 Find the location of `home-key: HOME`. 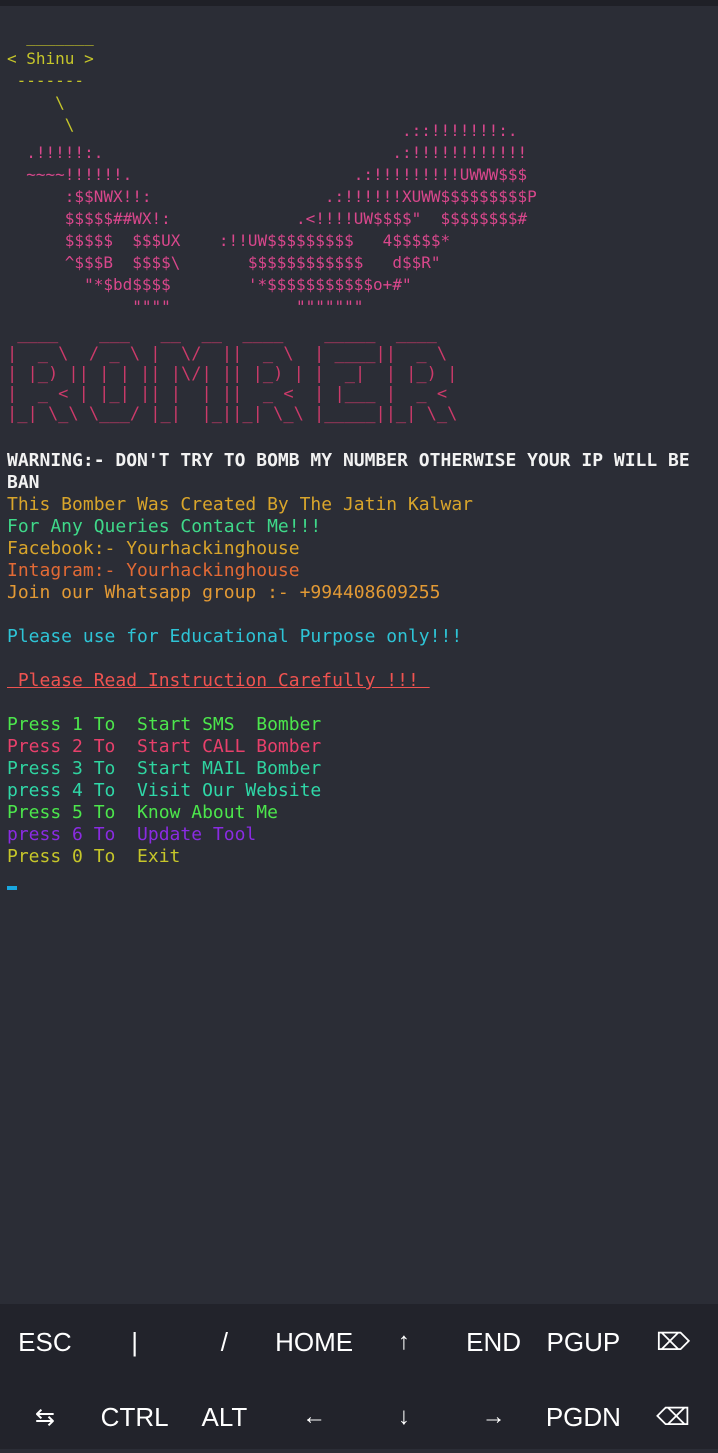

home-key: HOME is located at coordinates (314, 1342).